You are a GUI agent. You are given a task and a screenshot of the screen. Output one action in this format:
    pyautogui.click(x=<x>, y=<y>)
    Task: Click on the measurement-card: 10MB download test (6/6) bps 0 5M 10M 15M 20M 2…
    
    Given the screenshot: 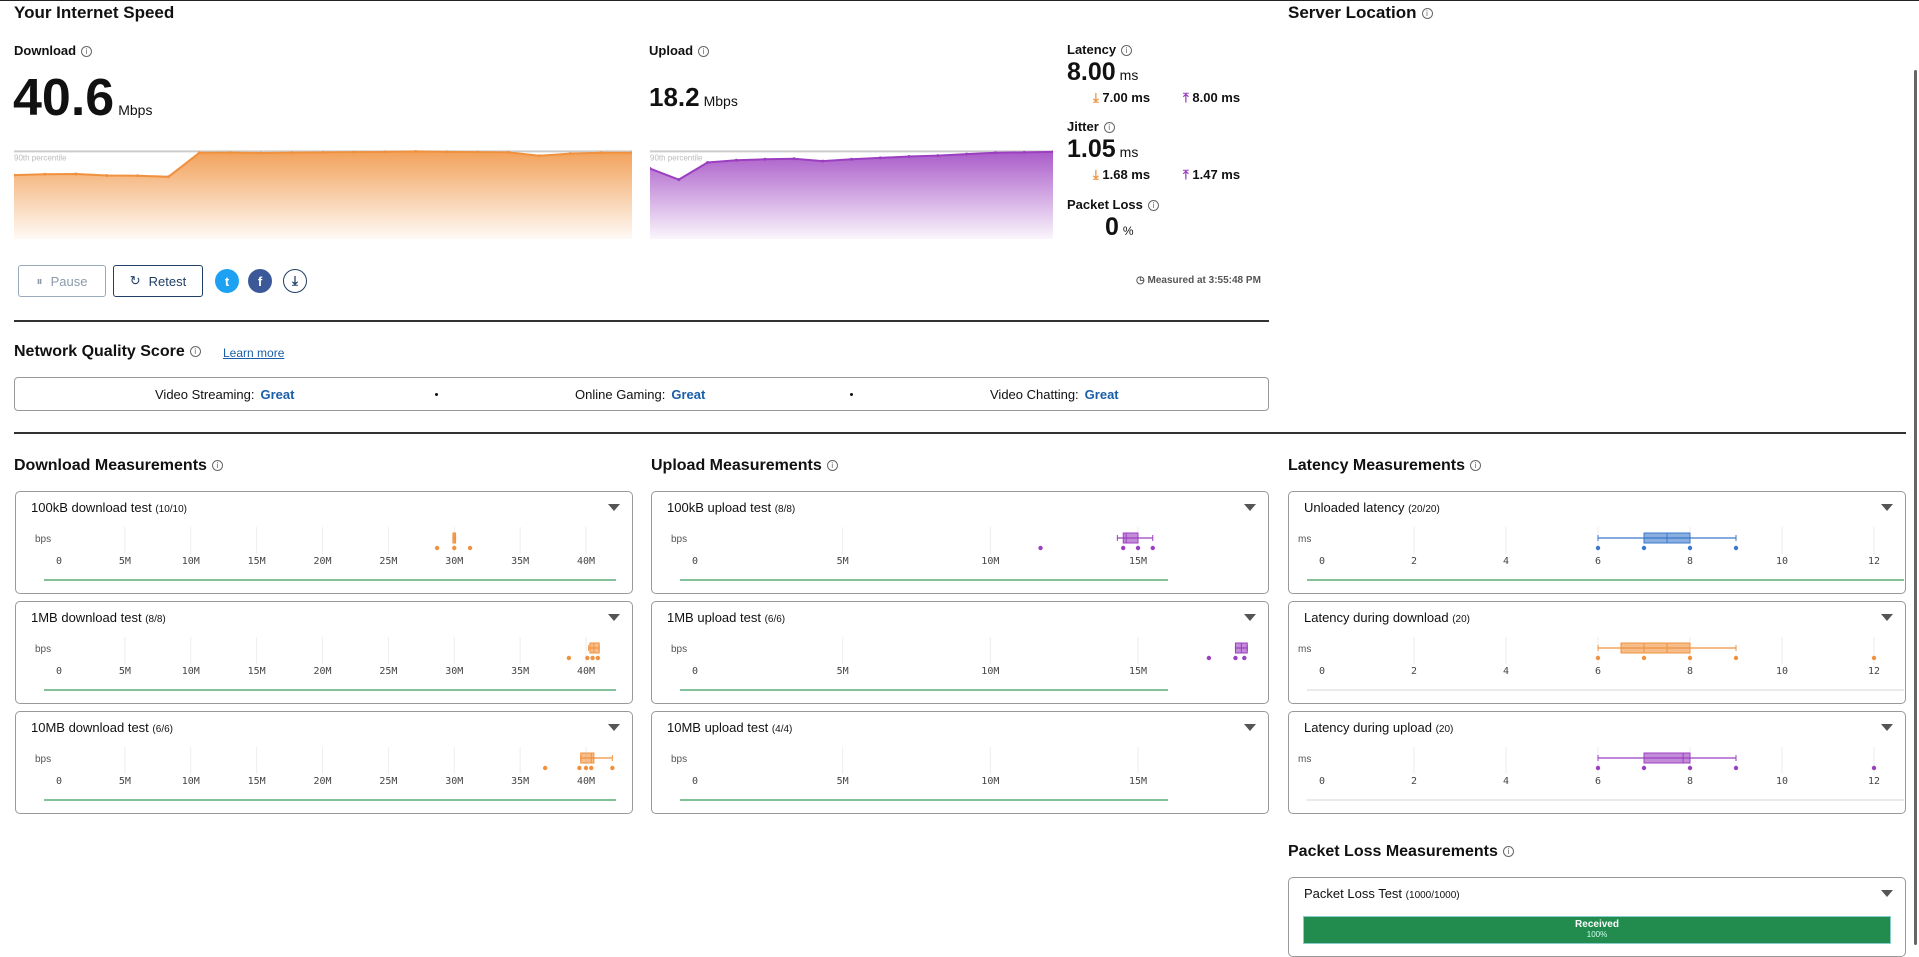 What is the action you would take?
    pyautogui.click(x=324, y=762)
    